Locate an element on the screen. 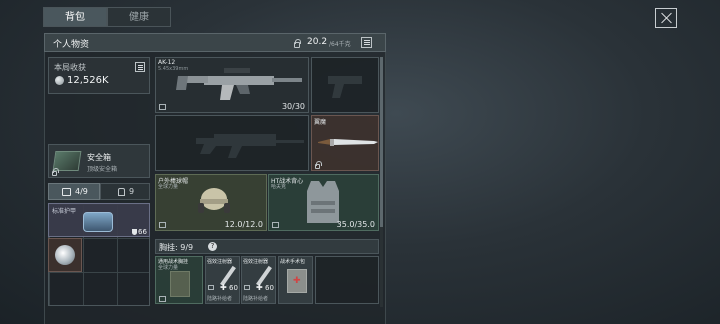  scrollbar-thumb is located at coordinates (381, 142).